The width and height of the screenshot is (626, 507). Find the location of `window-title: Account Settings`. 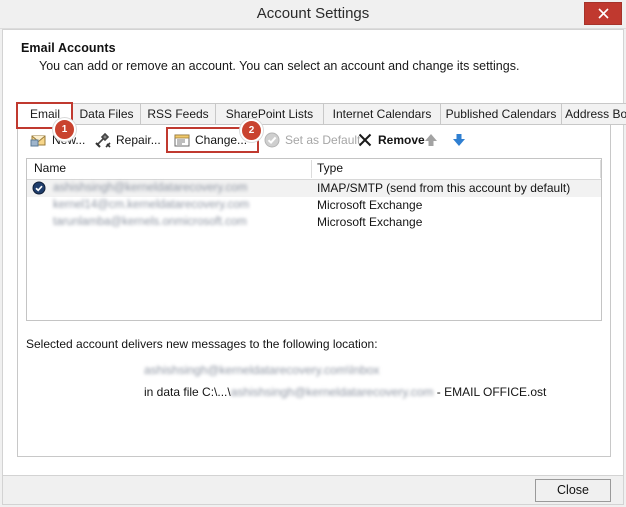

window-title: Account Settings is located at coordinates (313, 13).